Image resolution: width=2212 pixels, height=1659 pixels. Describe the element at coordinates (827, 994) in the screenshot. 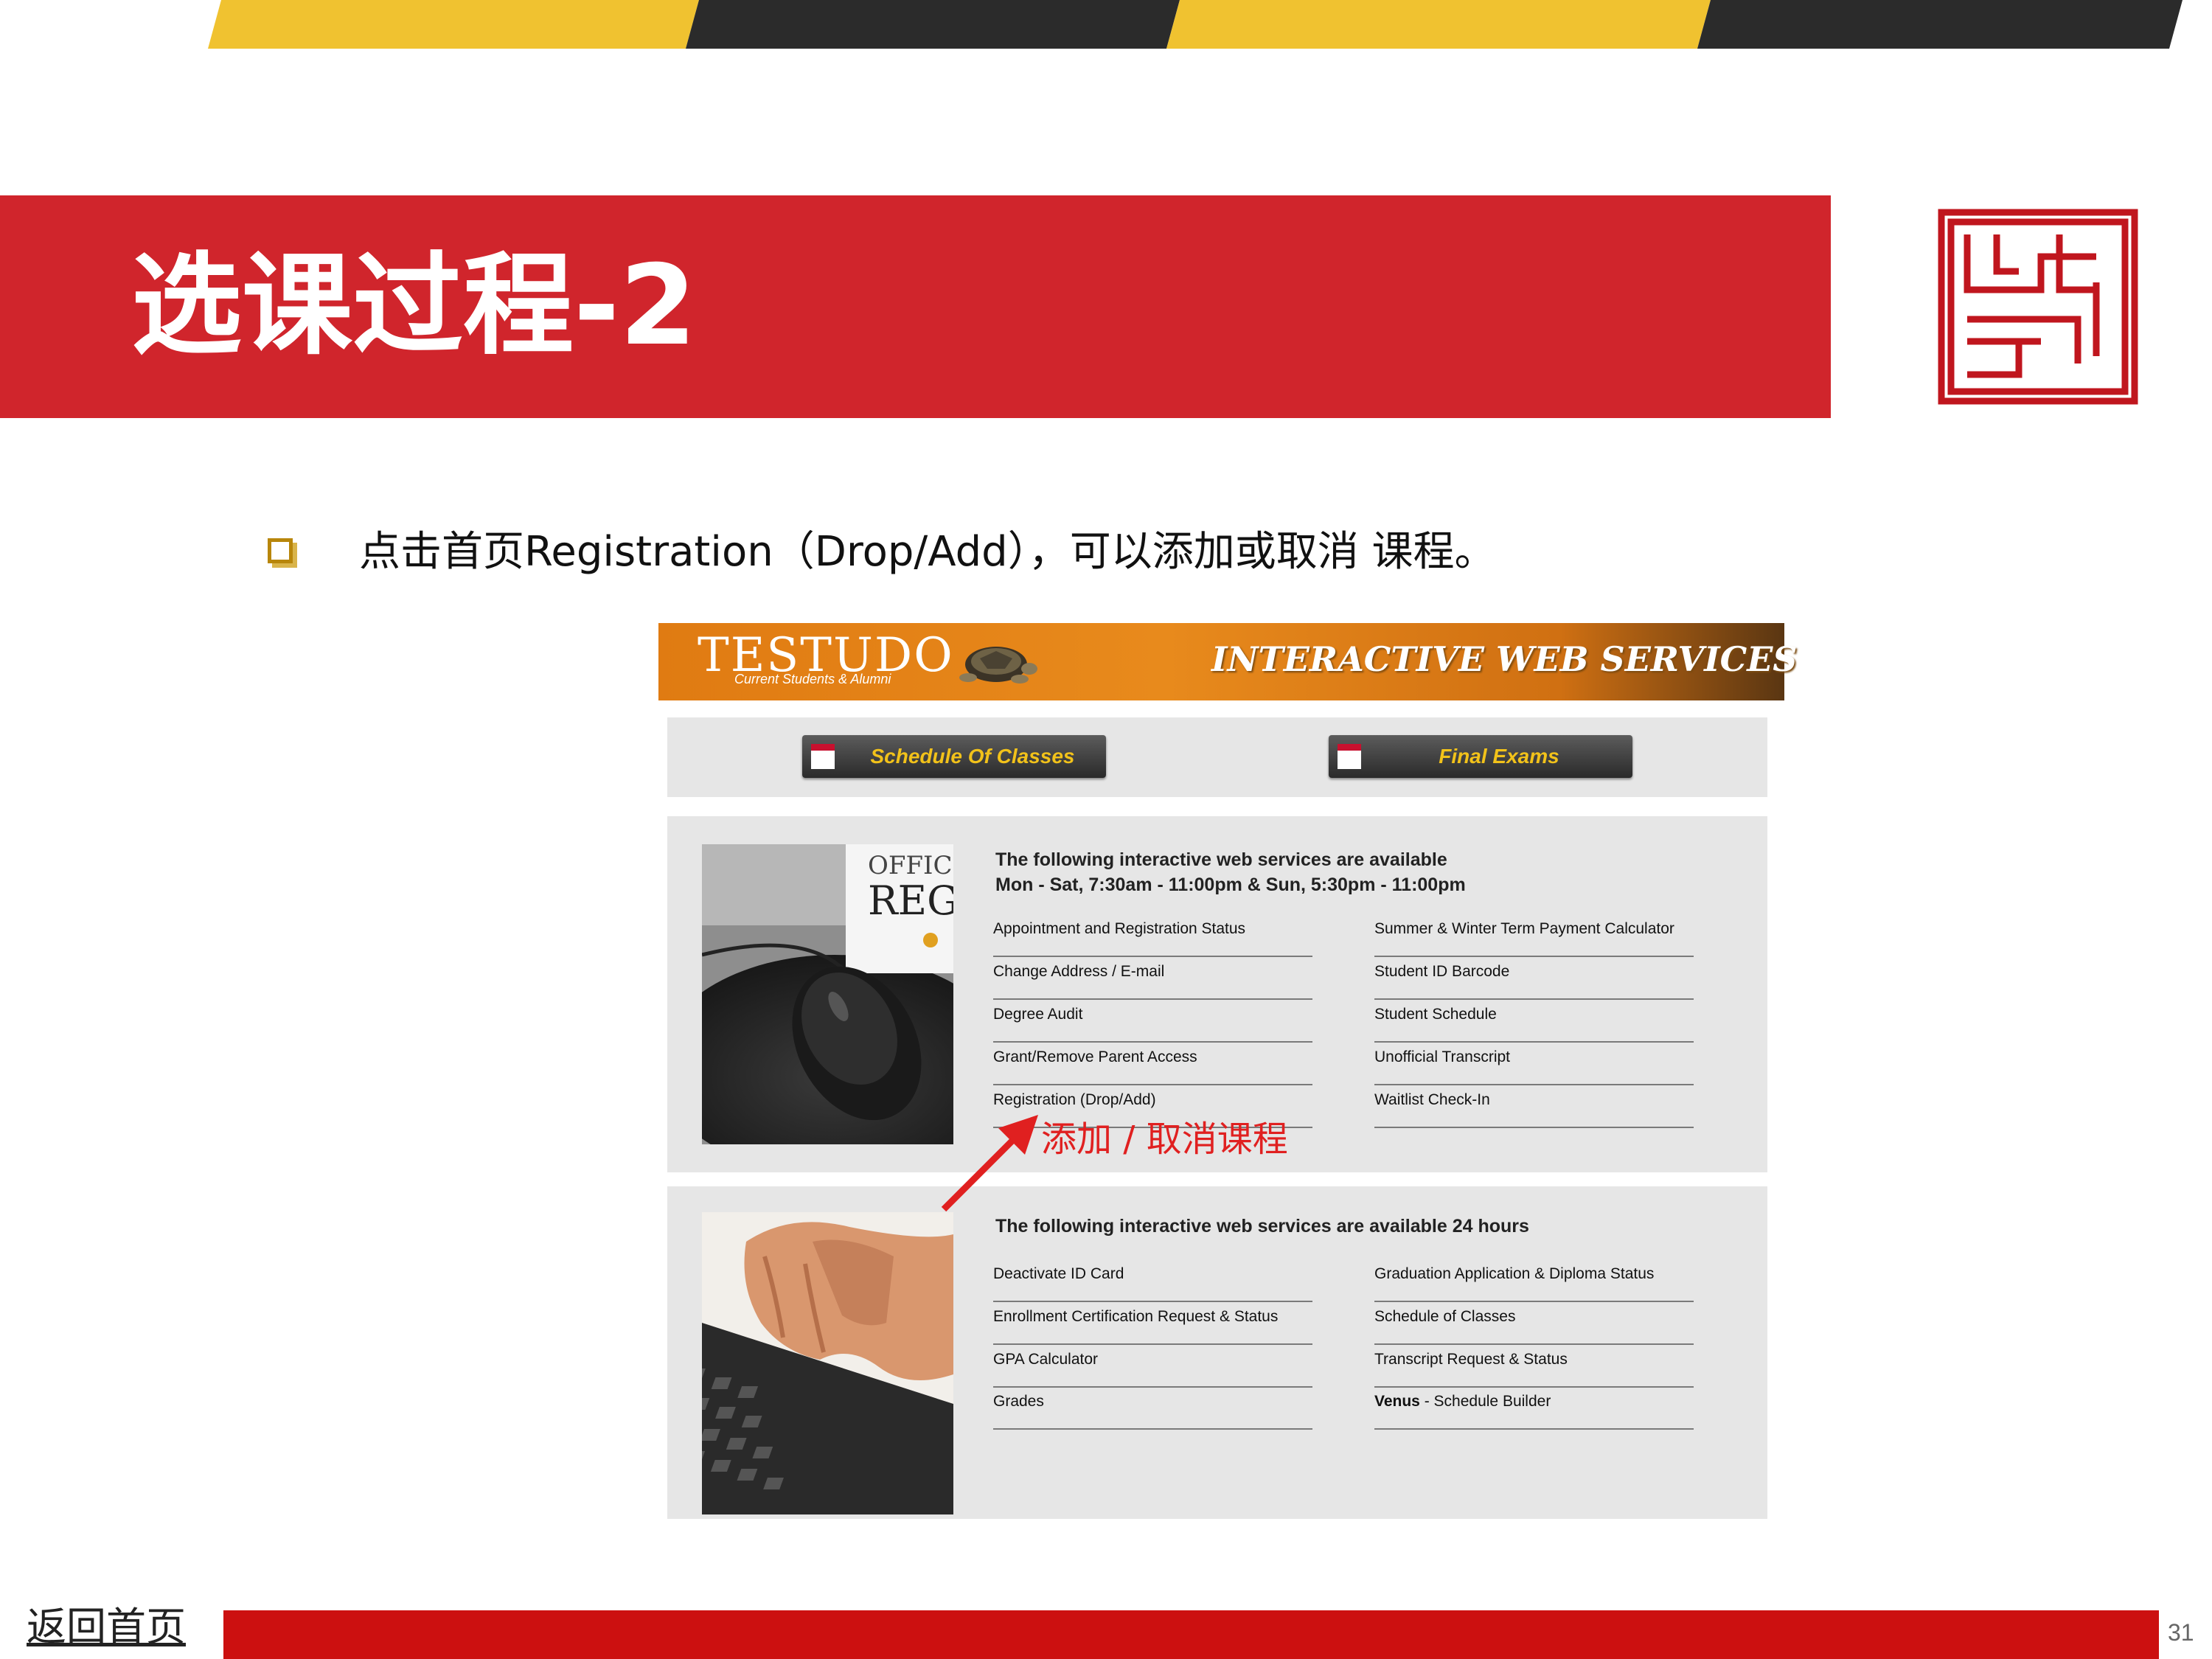

I see `mouse-and-mug-photo: OFFIC REG` at that location.